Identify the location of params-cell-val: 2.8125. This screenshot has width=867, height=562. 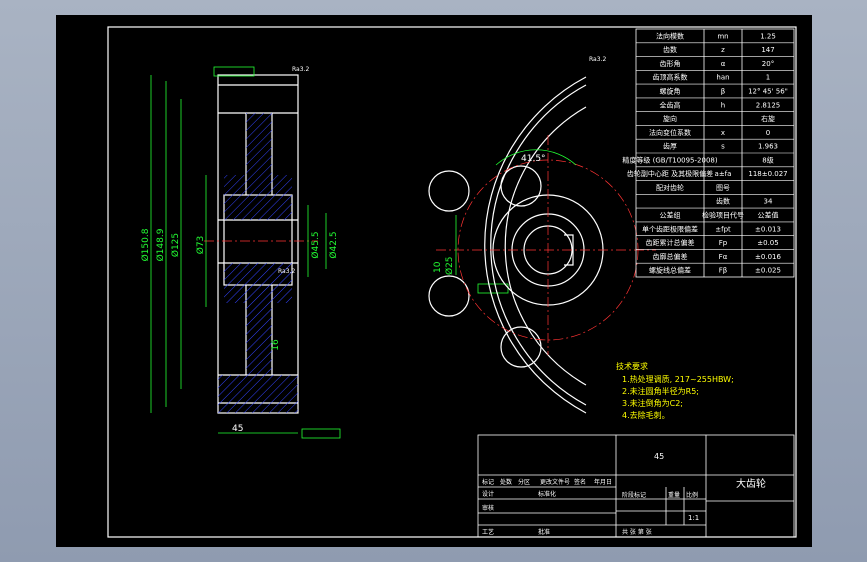
(768, 105).